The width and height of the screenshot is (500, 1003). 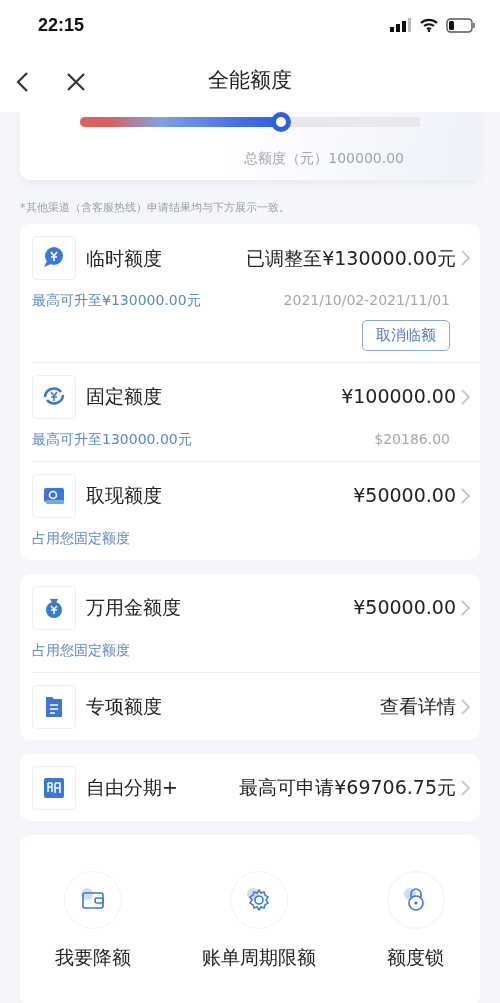 What do you see at coordinates (93, 956) in the screenshot?
I see `action-label: 我要降额` at bounding box center [93, 956].